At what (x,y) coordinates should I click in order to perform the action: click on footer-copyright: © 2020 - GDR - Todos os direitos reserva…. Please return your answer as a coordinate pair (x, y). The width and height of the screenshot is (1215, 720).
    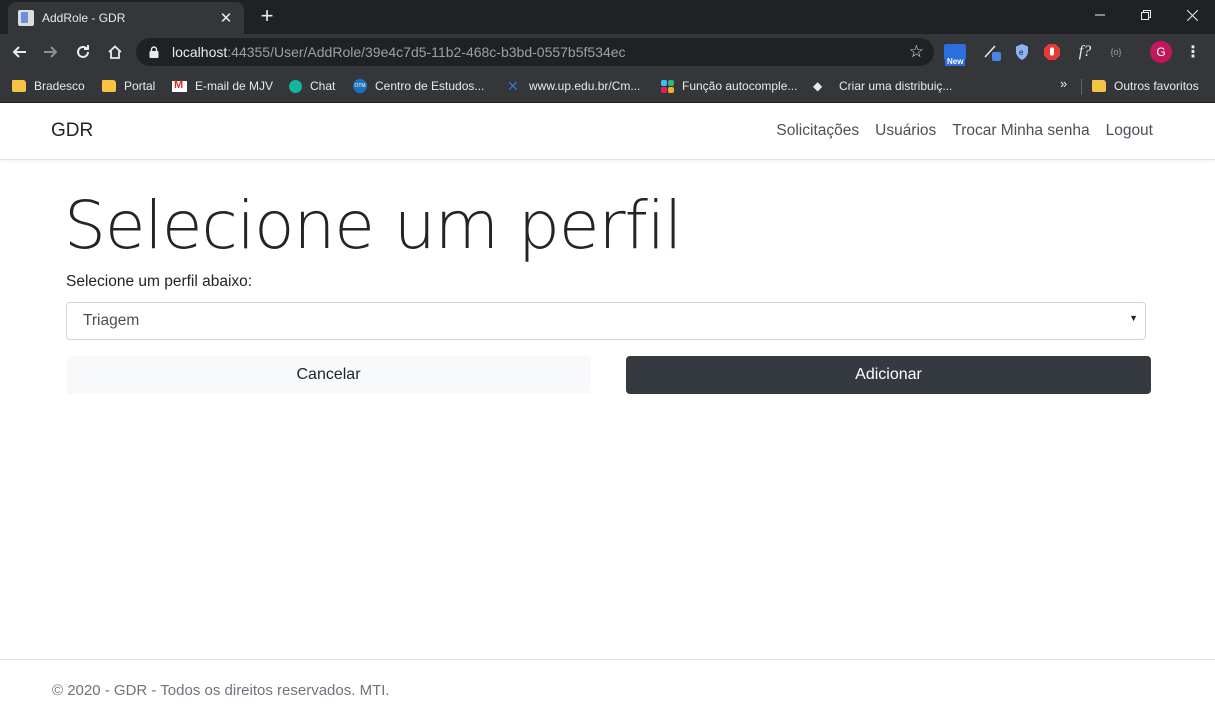
    Looking at the image, I should click on (221, 690).